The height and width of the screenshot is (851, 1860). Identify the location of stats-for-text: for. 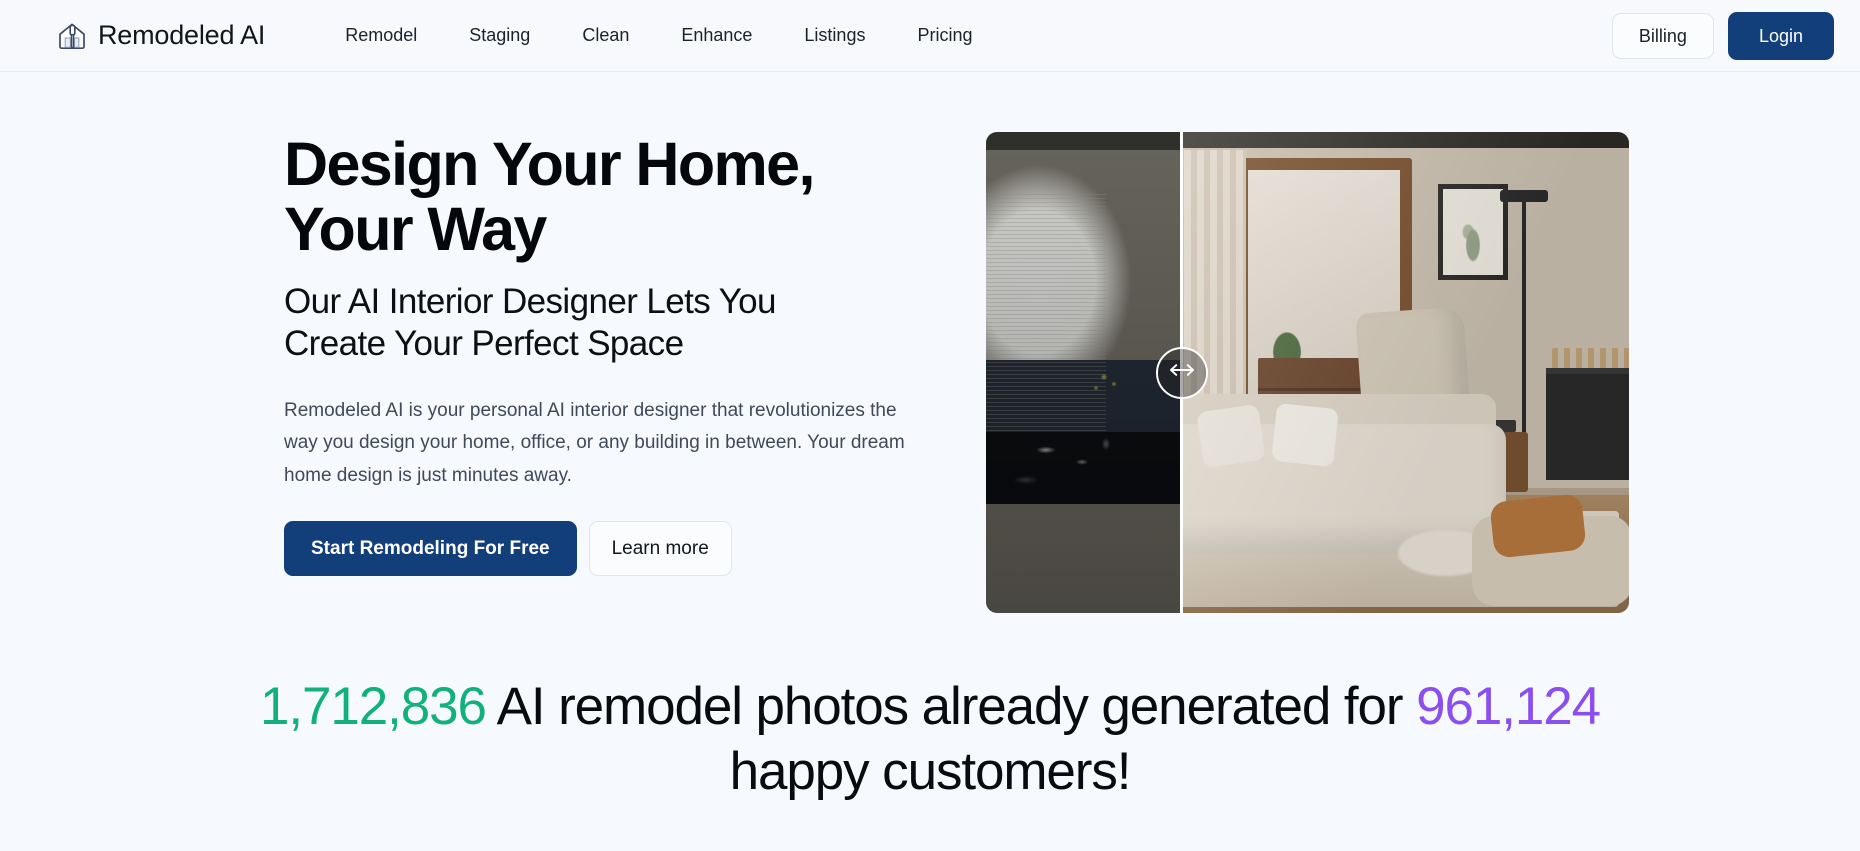
(1380, 706).